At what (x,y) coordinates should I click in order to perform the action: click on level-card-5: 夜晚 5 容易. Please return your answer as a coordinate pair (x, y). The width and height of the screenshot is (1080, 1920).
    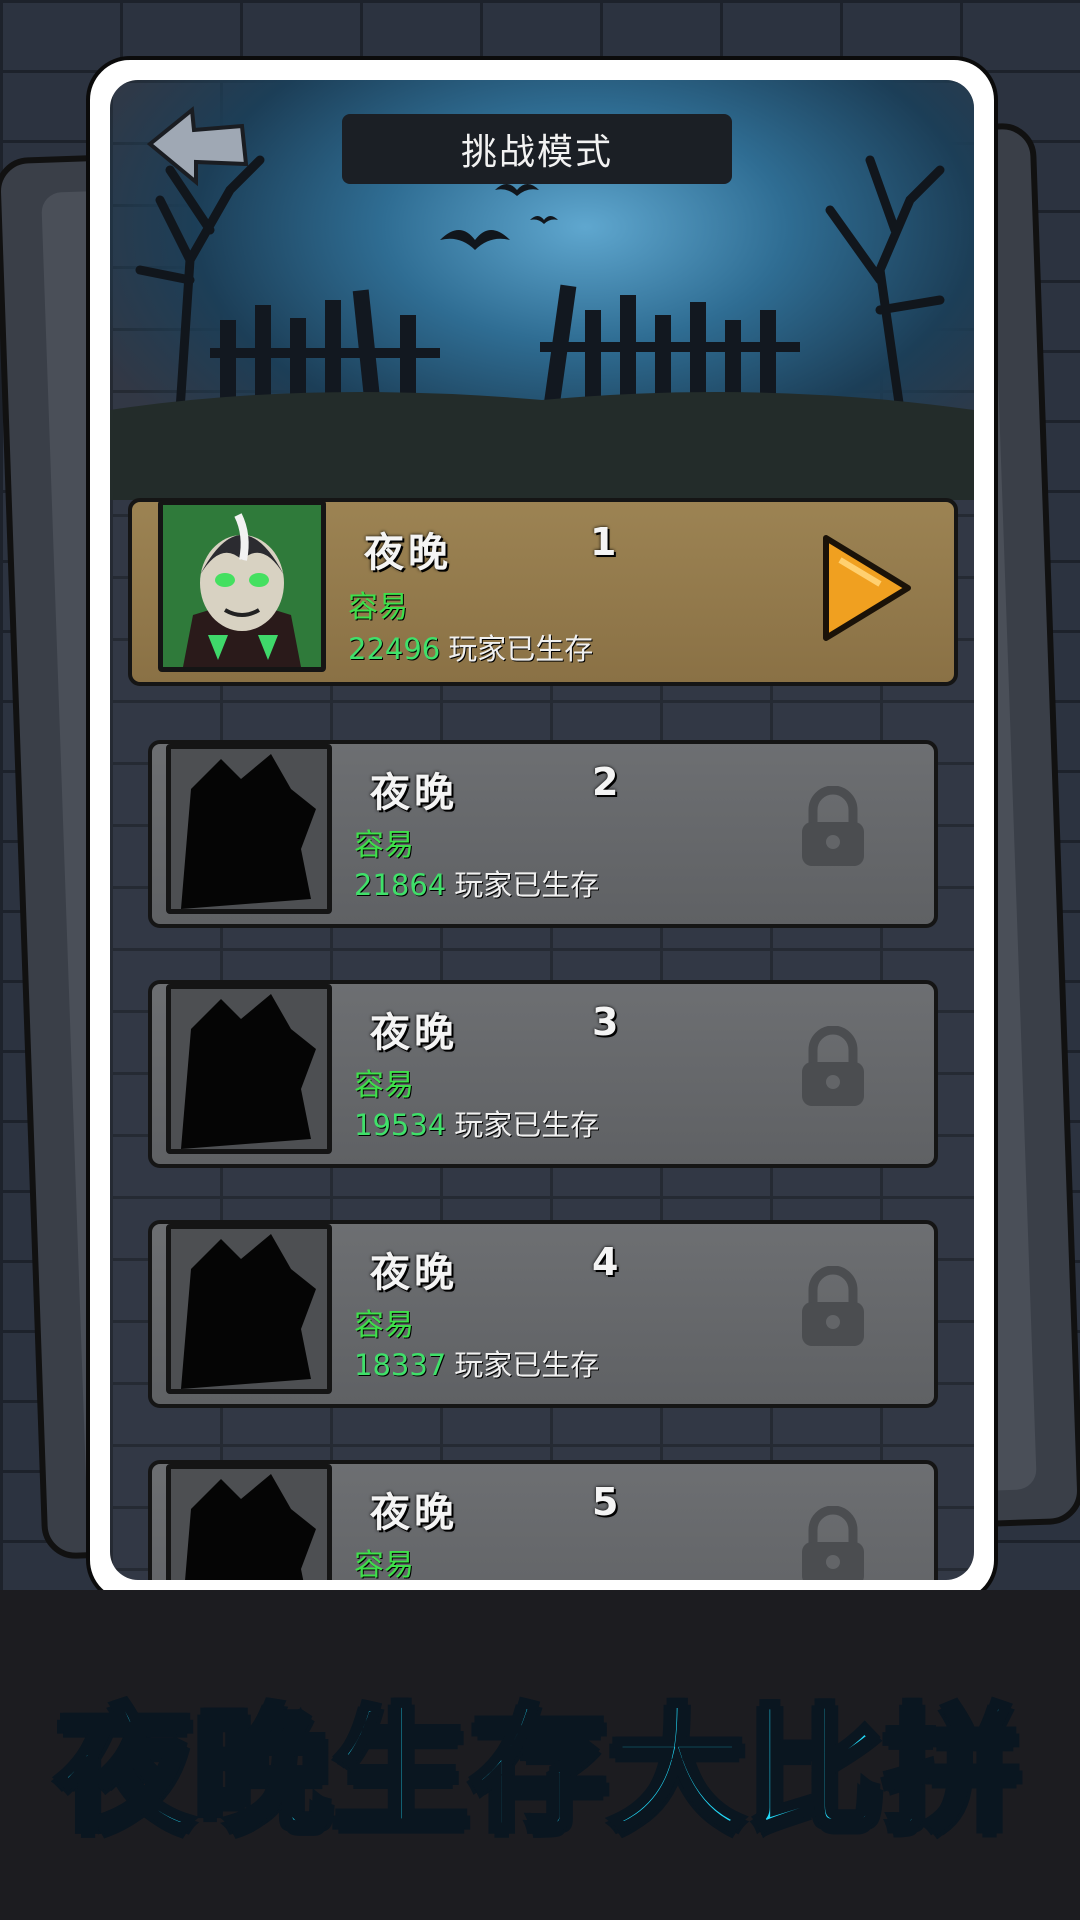
    Looking at the image, I should click on (543, 1520).